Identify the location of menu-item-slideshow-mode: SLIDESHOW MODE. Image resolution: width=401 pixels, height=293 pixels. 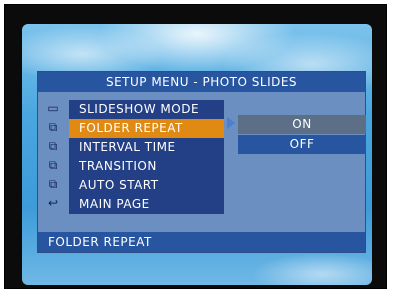
(146, 109).